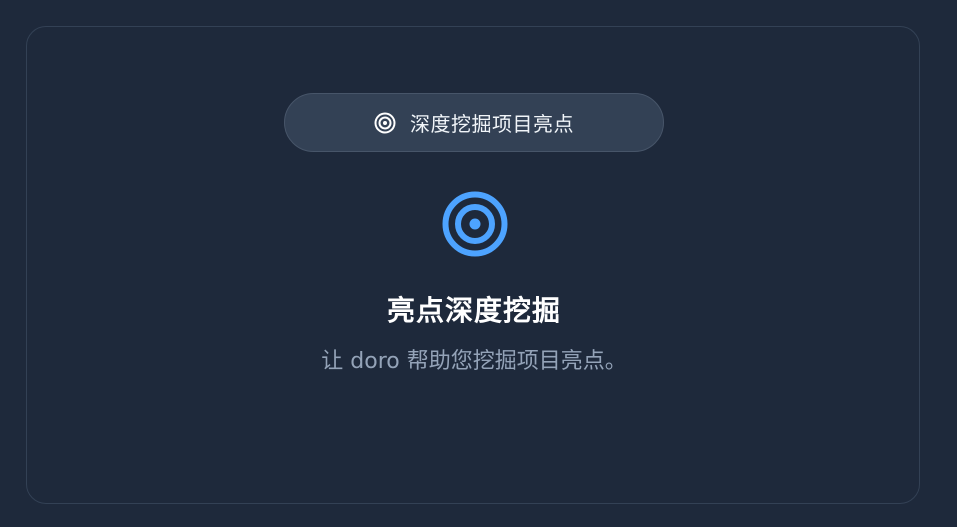  What do you see at coordinates (492, 124) in the screenshot?
I see `deep-dive-highlights-label: 深度挖掘项目亮点` at bounding box center [492, 124].